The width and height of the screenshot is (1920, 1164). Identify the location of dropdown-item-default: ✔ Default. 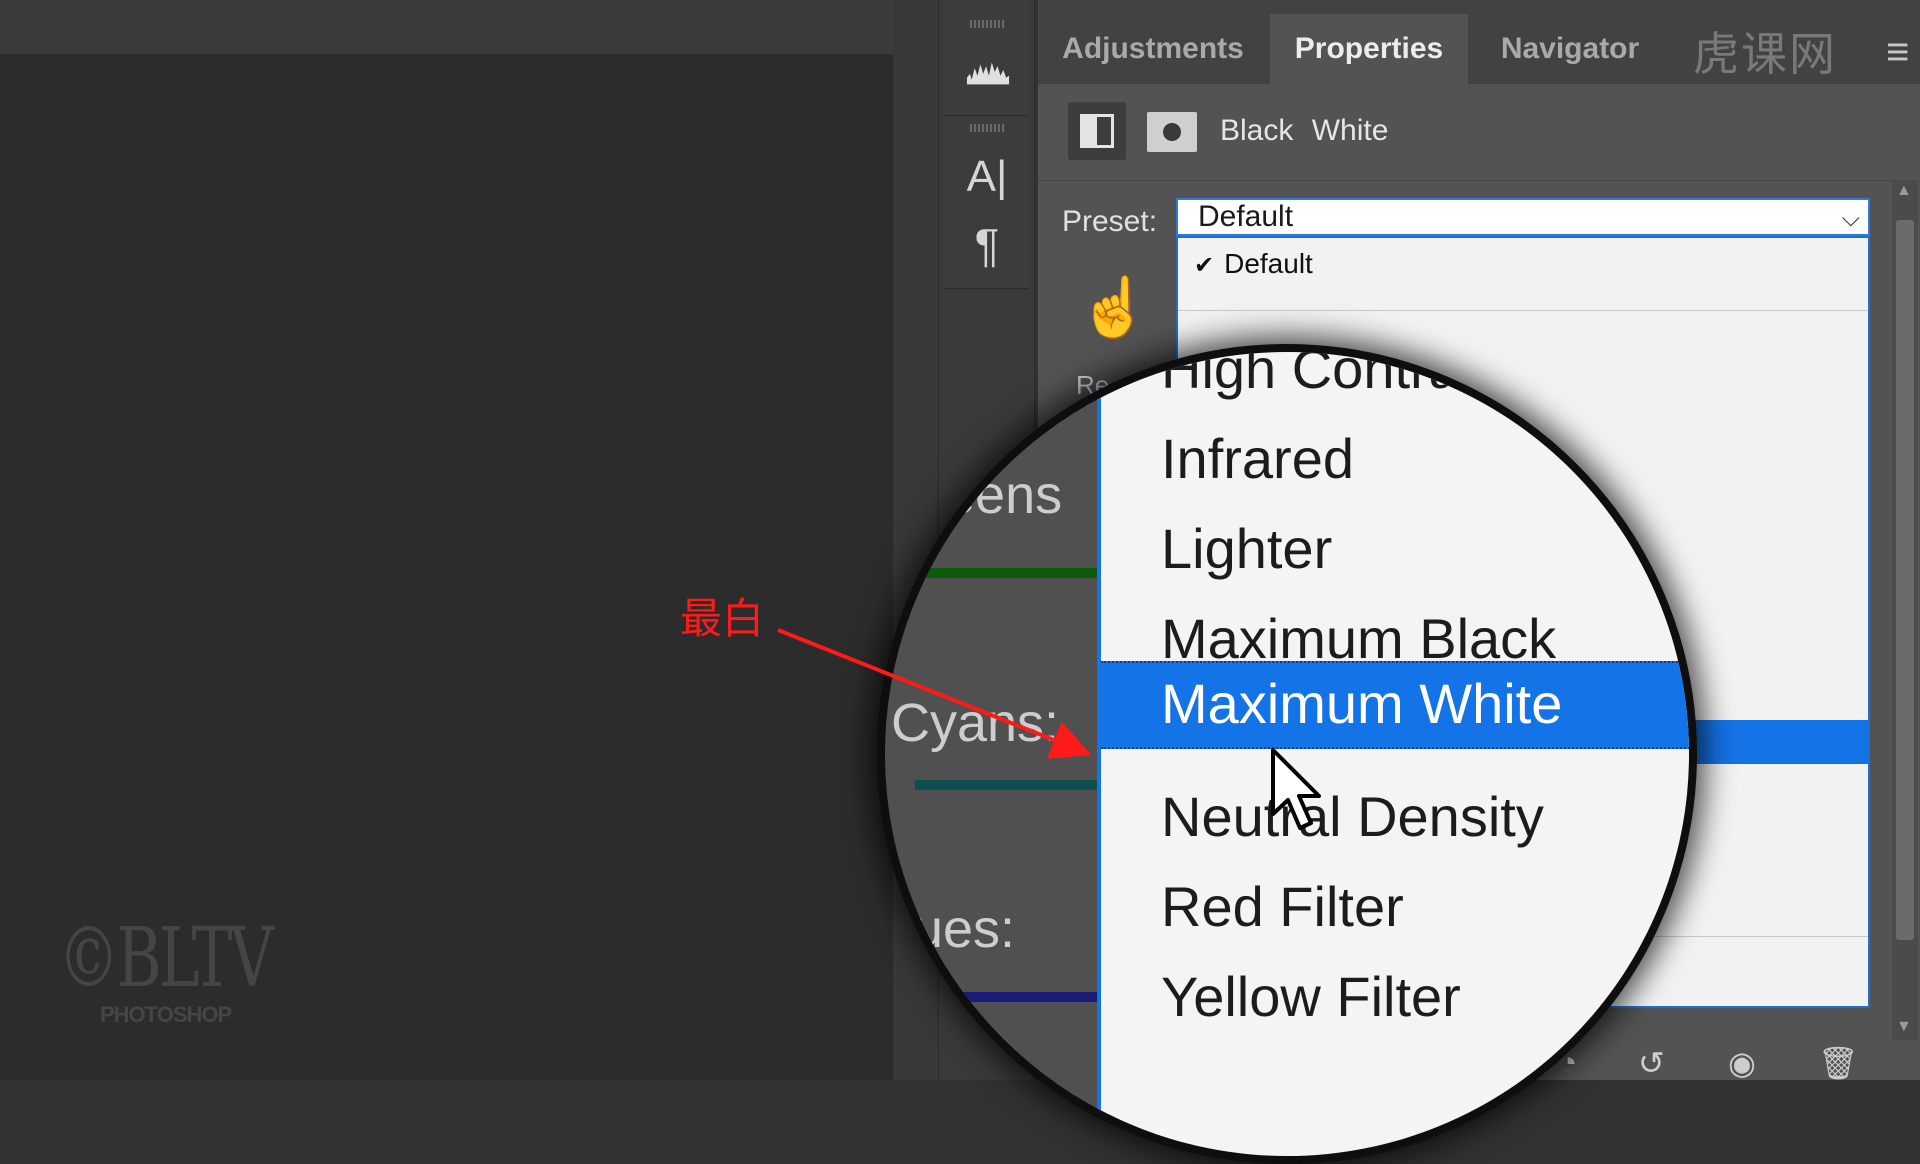
(1253, 264).